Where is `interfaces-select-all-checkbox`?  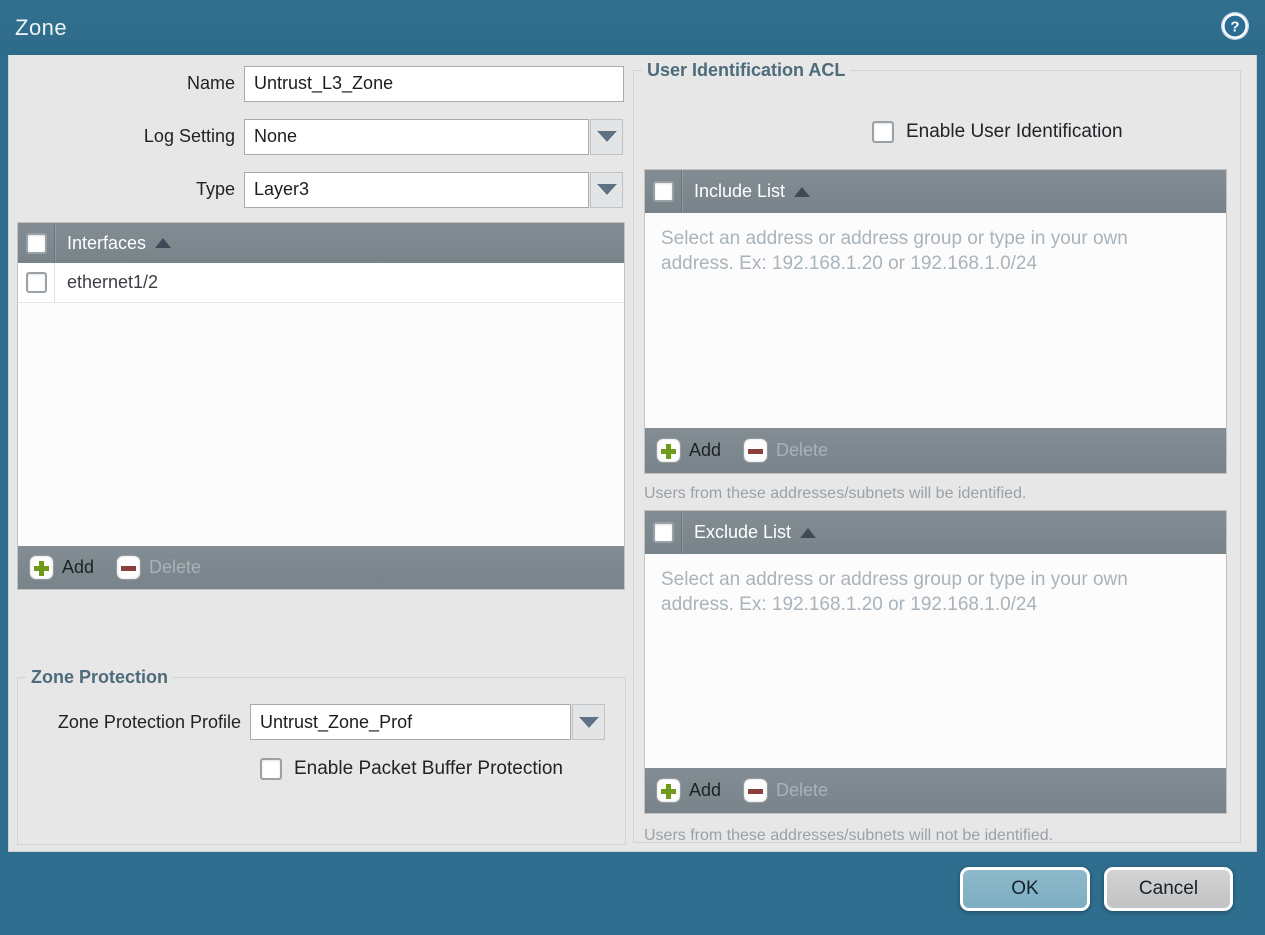 interfaces-select-all-checkbox is located at coordinates (36, 243).